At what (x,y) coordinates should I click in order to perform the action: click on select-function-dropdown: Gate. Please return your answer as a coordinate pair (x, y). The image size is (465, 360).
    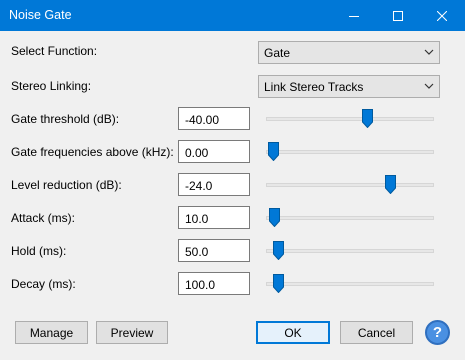
    Looking at the image, I should click on (349, 52).